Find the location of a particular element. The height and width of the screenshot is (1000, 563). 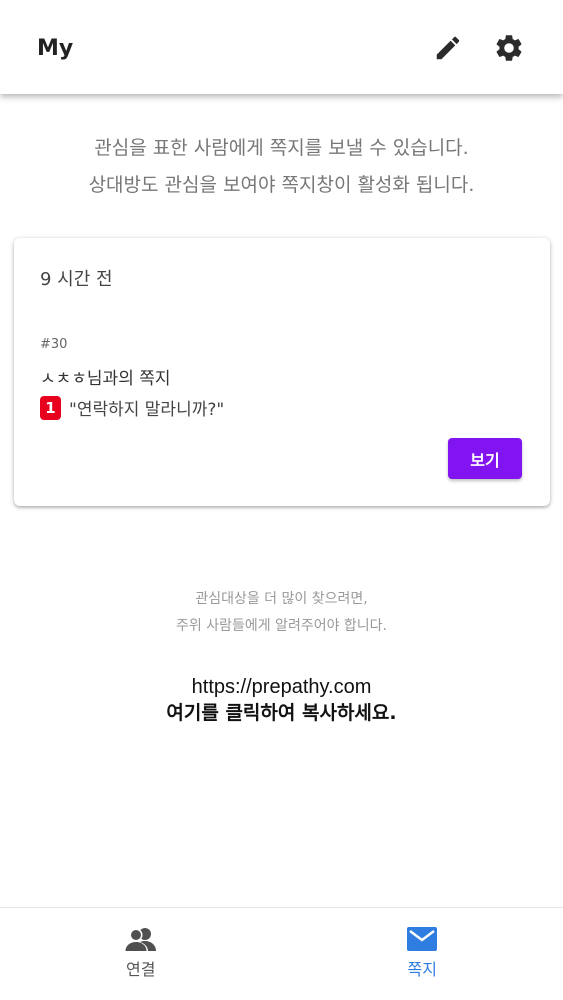

invite-hint: 관심대상을 더 많이 찾으려면, 주위 사람들에게 알려주어야 합니다. is located at coordinates (281, 613).